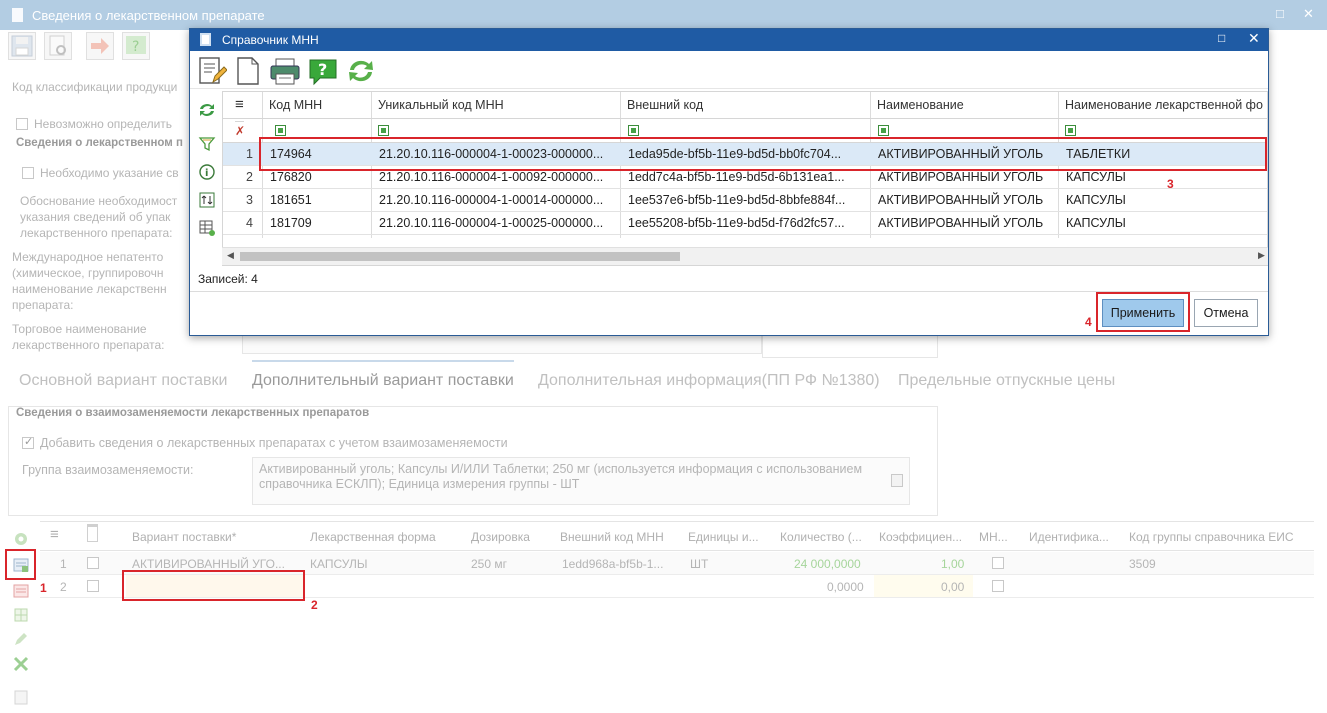 The width and height of the screenshot is (1327, 713). Describe the element at coordinates (699, 564) in the screenshot. I see `cell-unit: ШТ` at that location.